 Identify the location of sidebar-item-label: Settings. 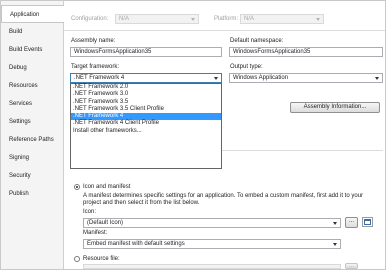
(20, 122).